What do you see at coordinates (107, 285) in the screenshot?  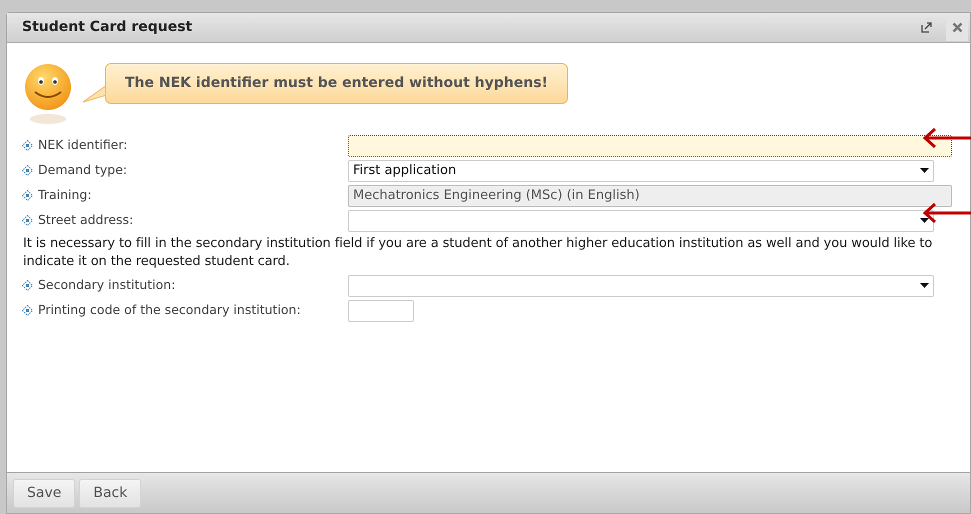 I see `field-label: Secondary institution:` at bounding box center [107, 285].